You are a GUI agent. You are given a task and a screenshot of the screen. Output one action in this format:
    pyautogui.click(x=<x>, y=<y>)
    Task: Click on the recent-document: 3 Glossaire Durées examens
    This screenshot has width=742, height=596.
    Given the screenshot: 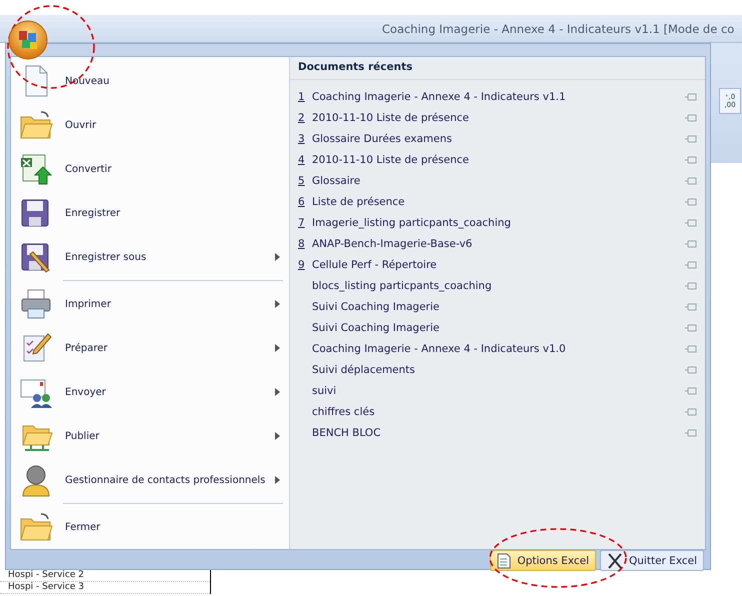 What is the action you would take?
    pyautogui.click(x=497, y=138)
    